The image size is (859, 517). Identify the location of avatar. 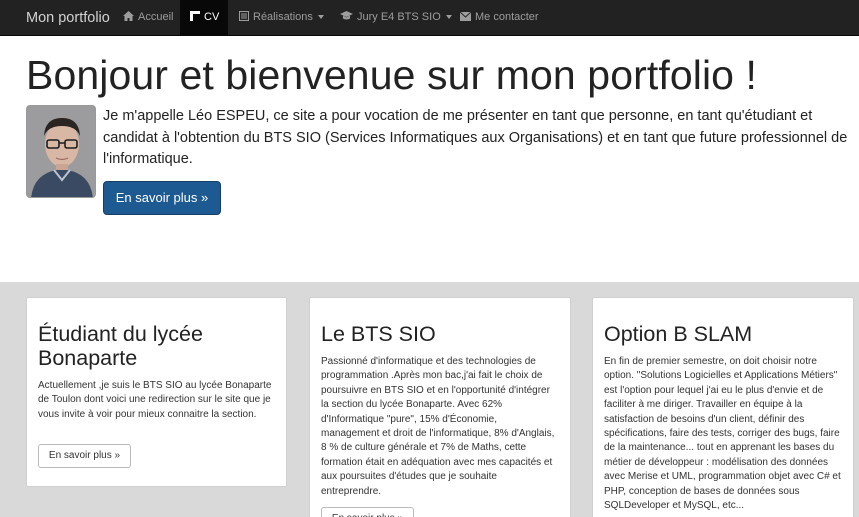
(61, 151).